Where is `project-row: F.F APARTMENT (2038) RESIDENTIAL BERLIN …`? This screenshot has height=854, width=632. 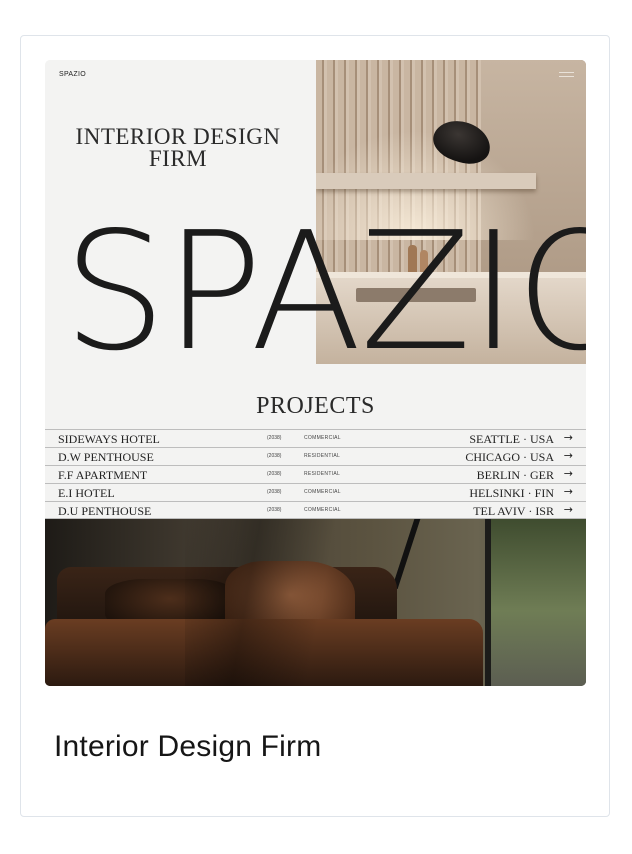 project-row: F.F APARTMENT (2038) RESIDENTIAL BERLIN … is located at coordinates (315, 474).